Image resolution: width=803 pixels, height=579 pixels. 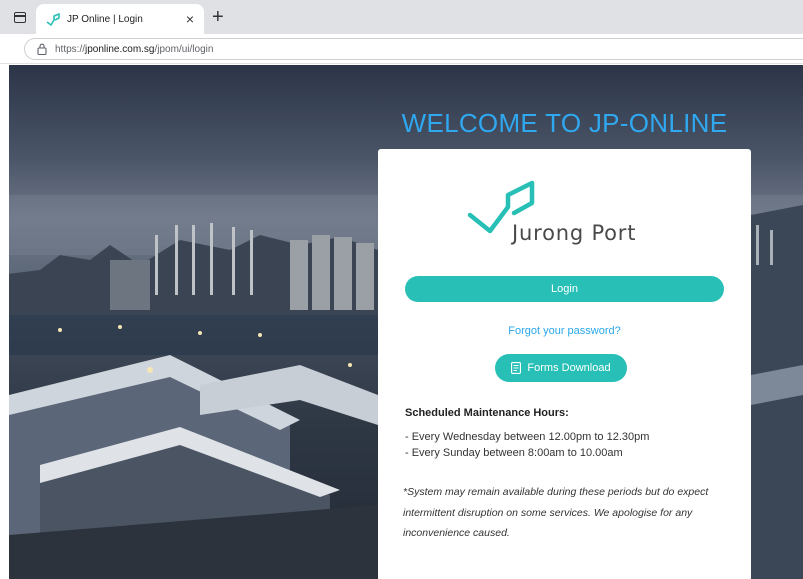 I want to click on address-bar: https://jponline.com.sg/jpom/ui/login, so click(x=401, y=49).